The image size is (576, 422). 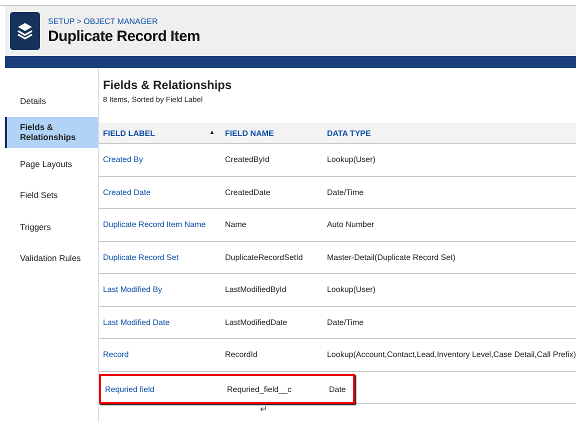 I want to click on table-cell: Name, so click(x=235, y=225).